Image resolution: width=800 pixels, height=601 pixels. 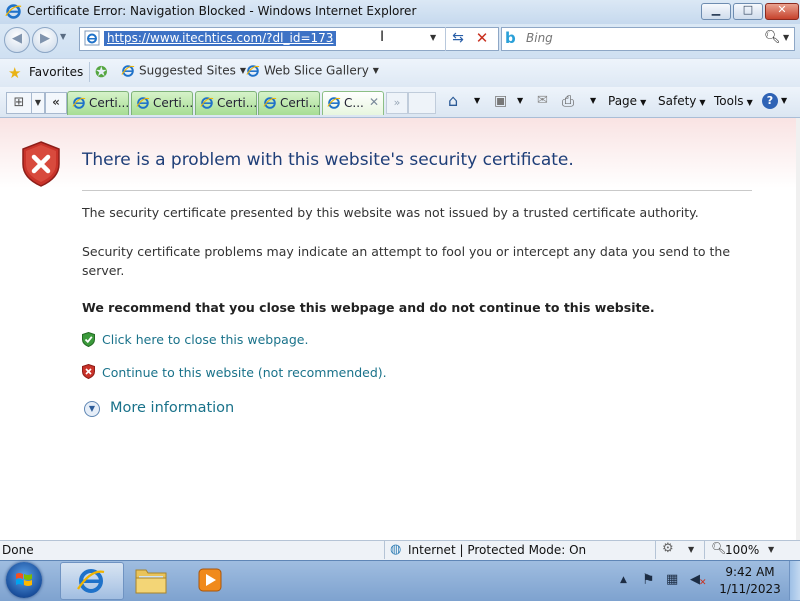 I want to click on address-url: https://www.itechtics.com/?dl_id=173, so click(x=220, y=38).